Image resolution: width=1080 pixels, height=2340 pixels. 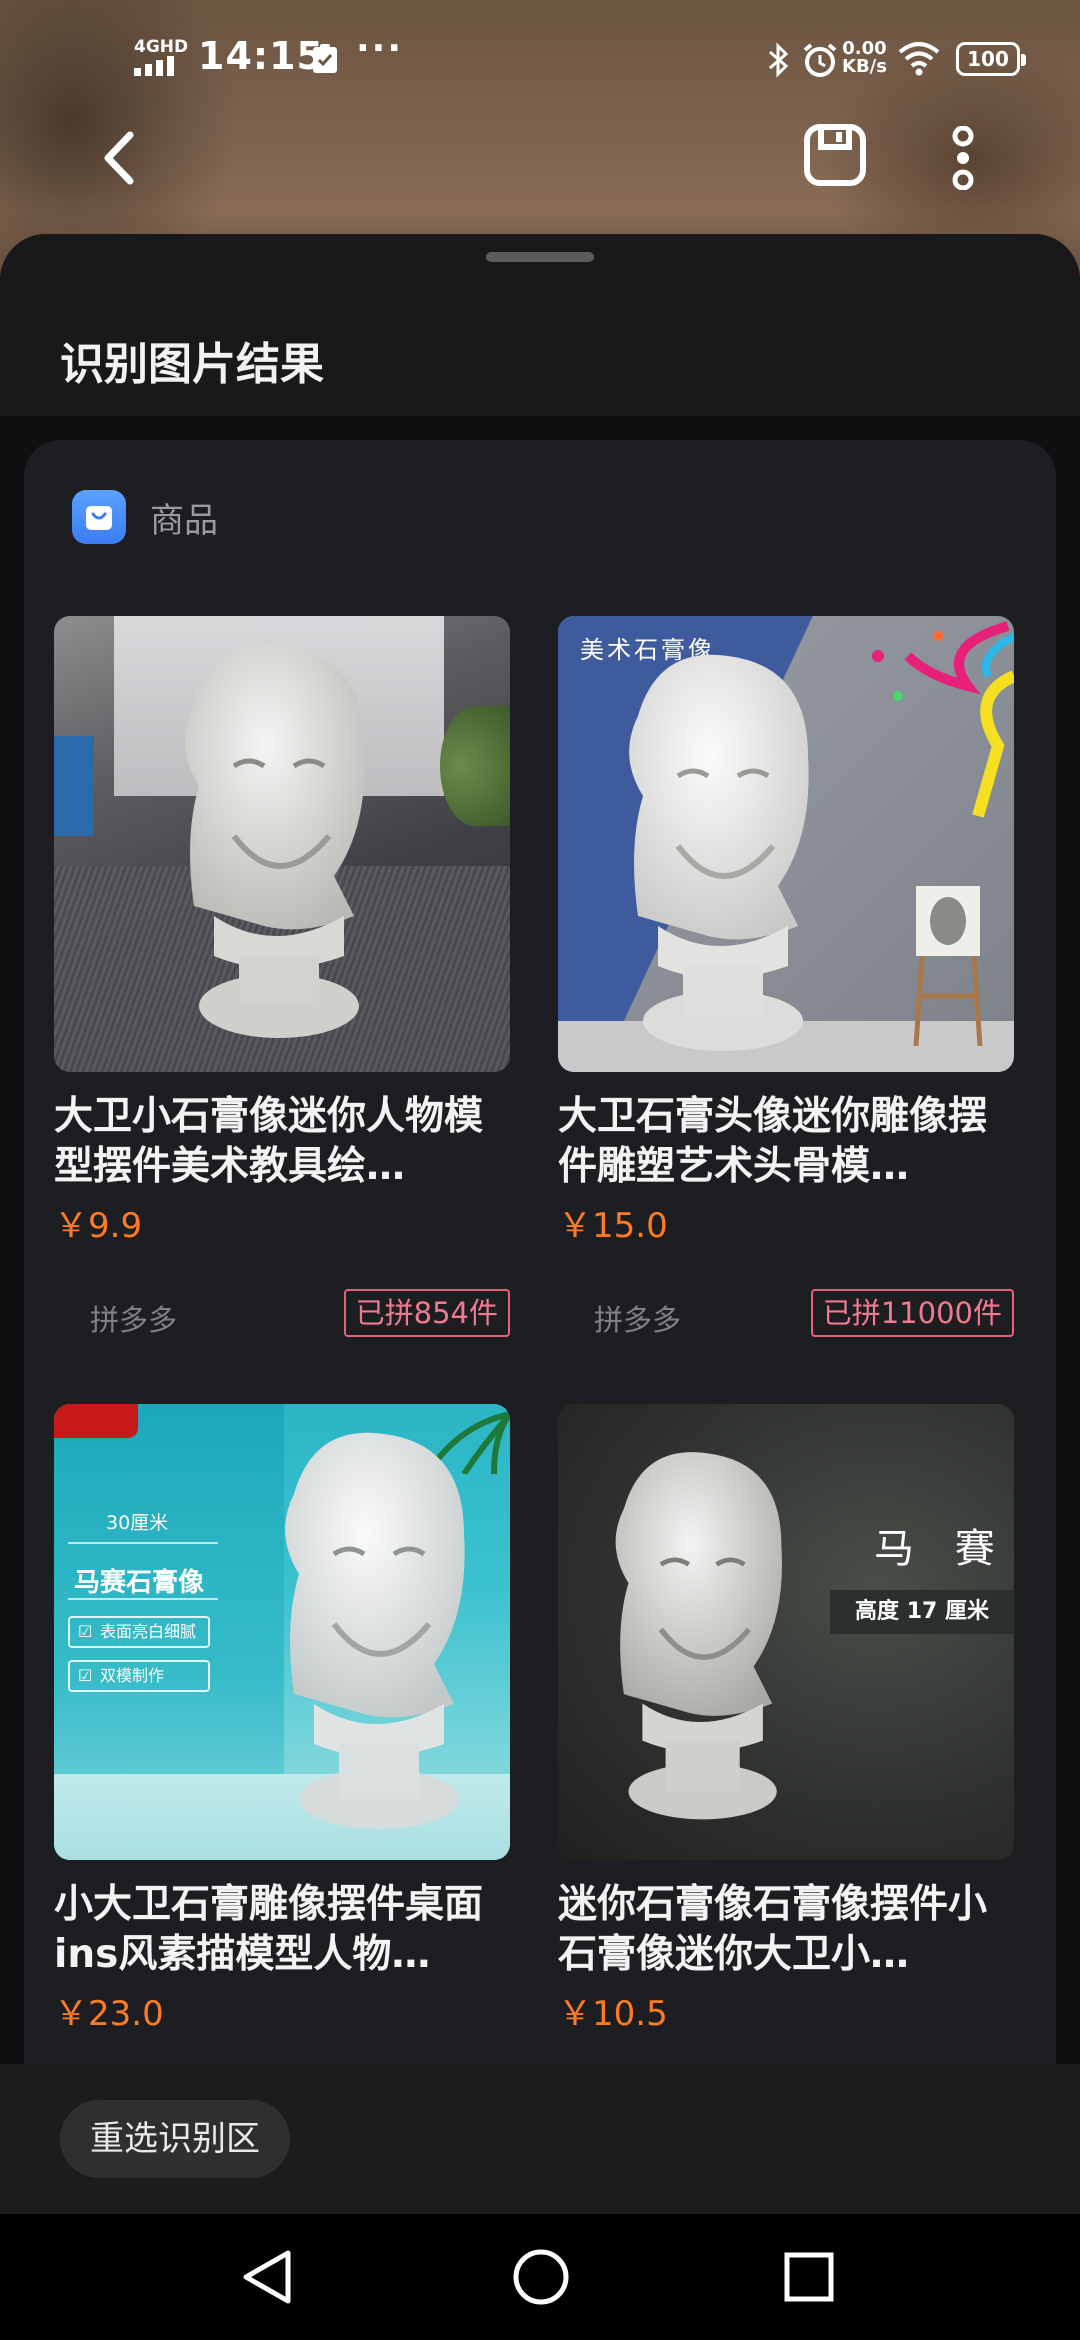 I want to click on more-options-button, so click(x=963, y=158).